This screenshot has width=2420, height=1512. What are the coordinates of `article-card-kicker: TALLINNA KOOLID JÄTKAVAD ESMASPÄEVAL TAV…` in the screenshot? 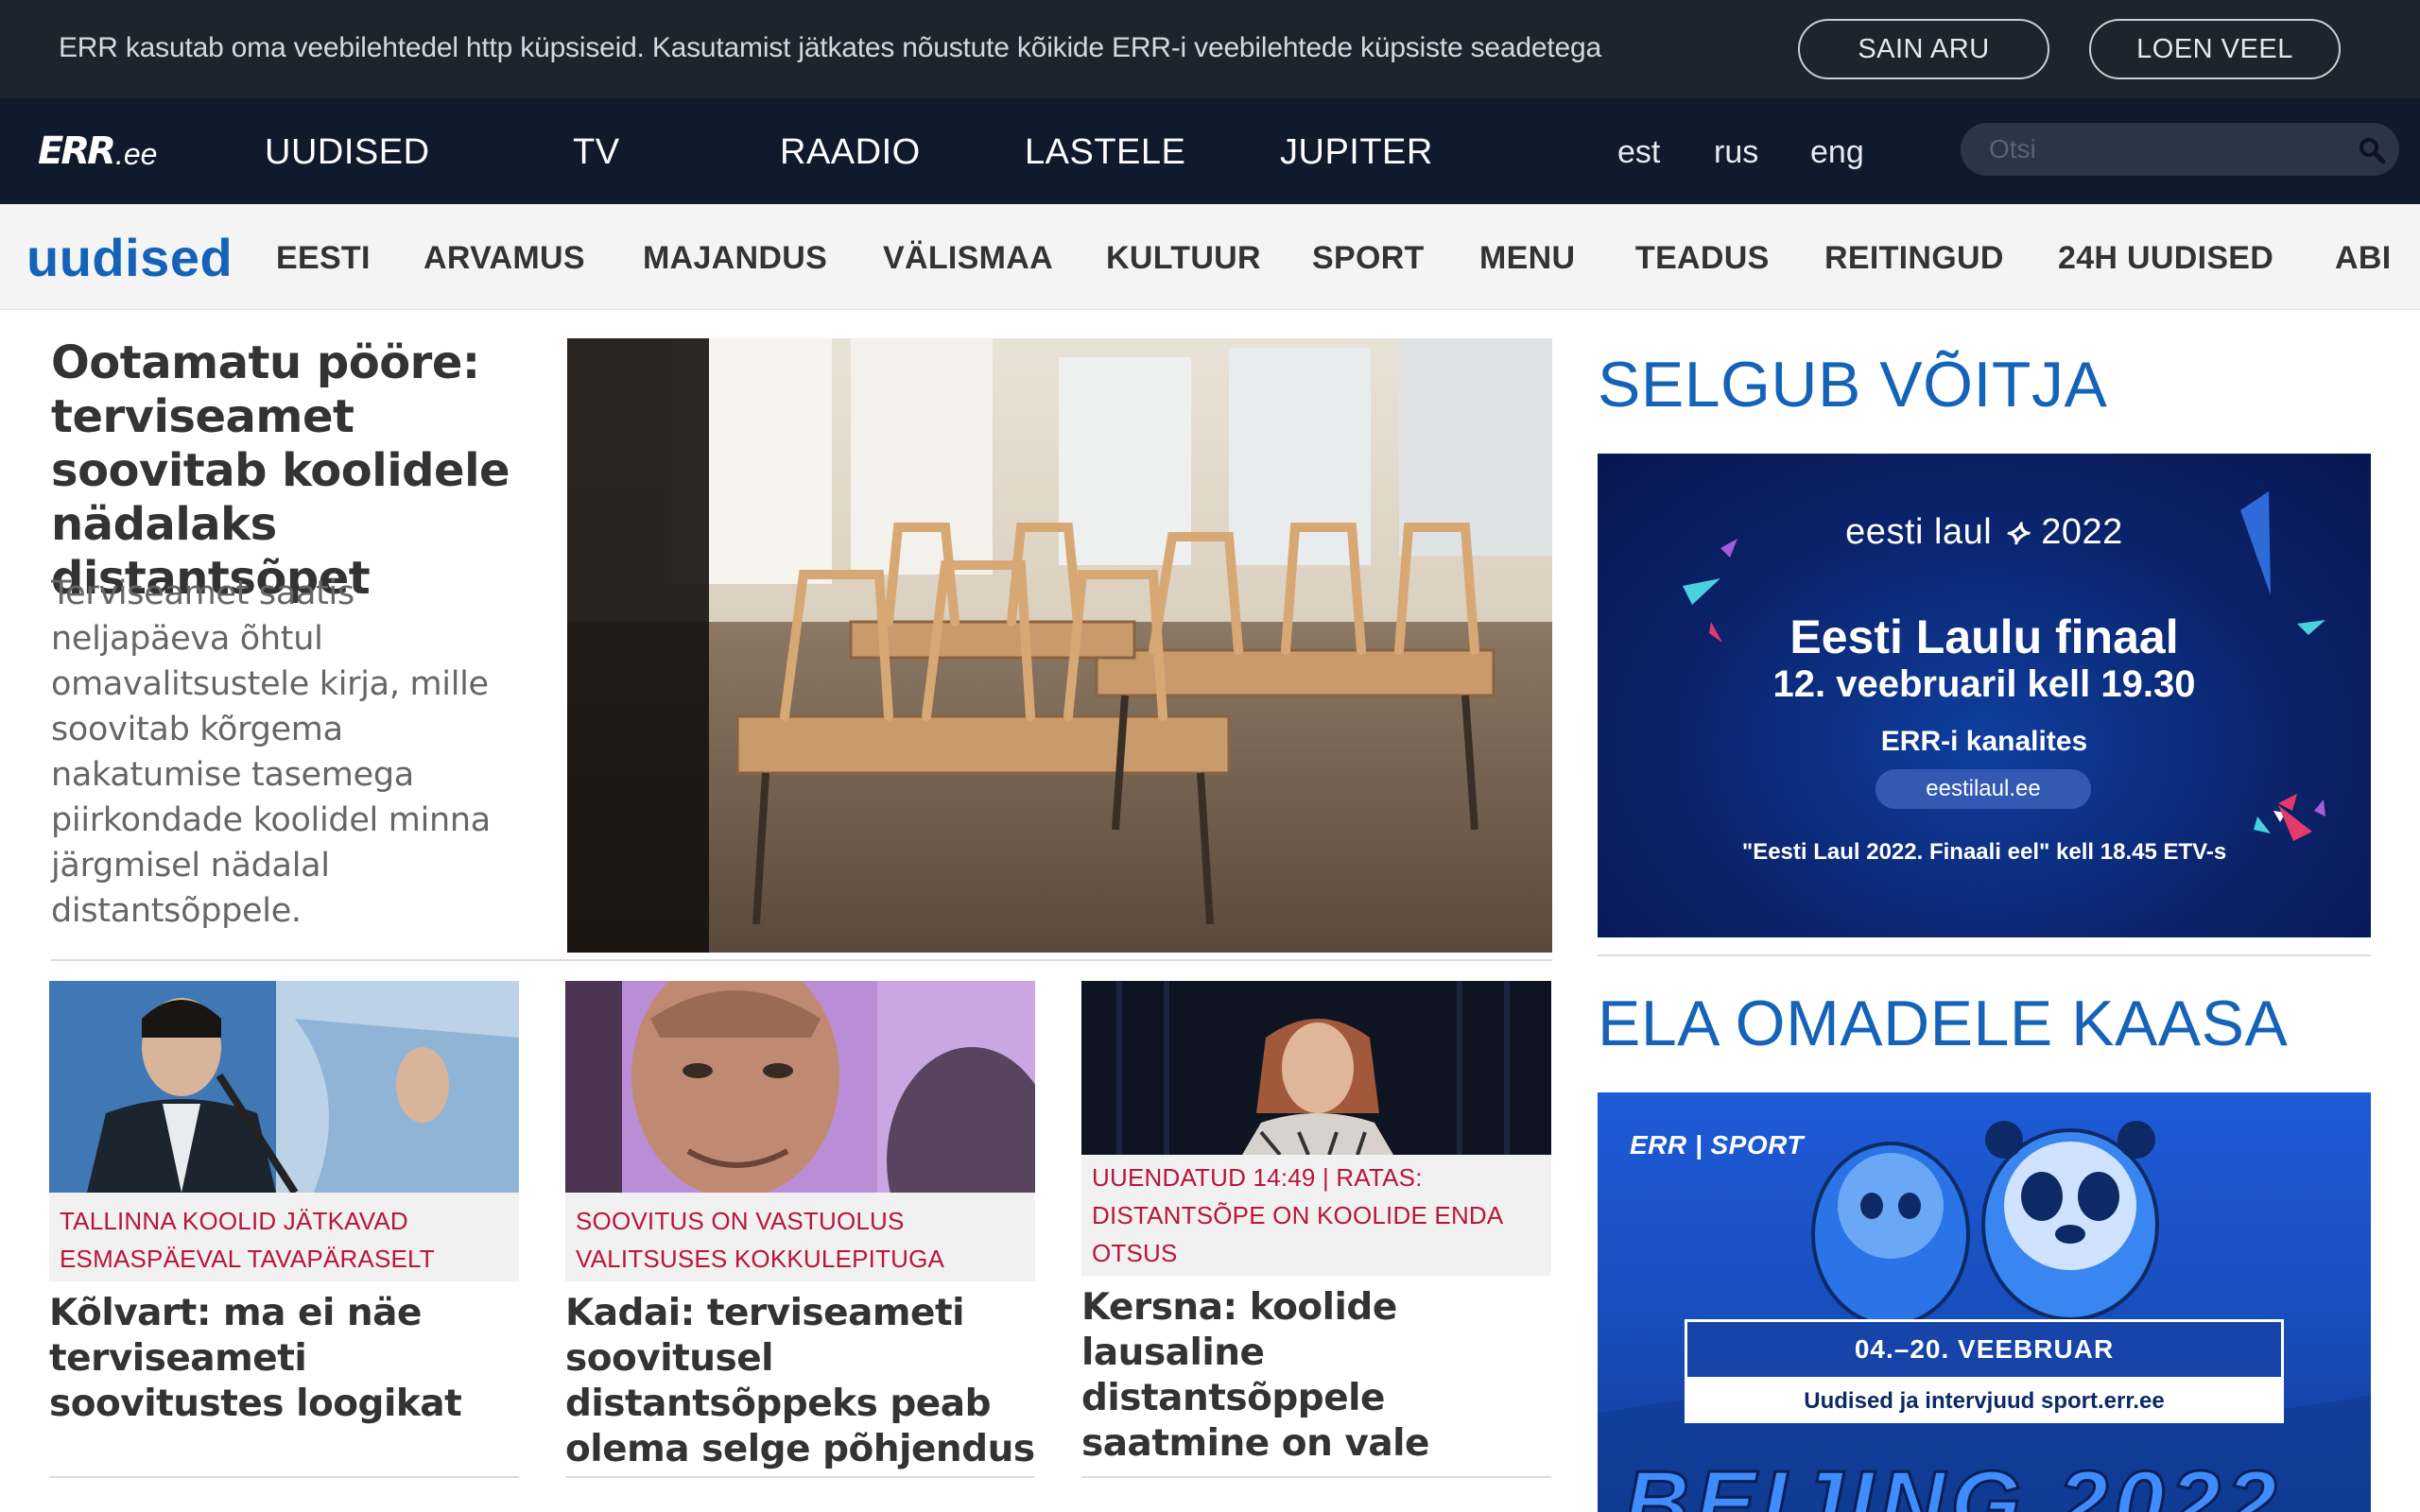 It's located at (284, 1237).